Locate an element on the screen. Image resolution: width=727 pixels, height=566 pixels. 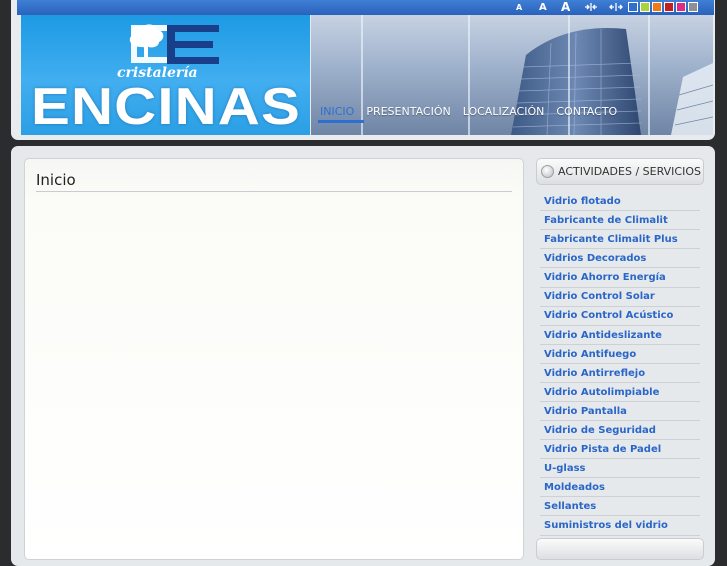
font-size-small-button: A is located at coordinates (519, 7).